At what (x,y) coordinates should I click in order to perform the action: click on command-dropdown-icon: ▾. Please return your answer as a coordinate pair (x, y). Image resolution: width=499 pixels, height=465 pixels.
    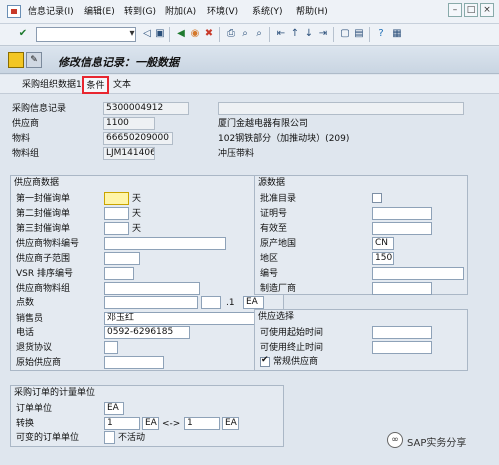
    Looking at the image, I should click on (132, 34).